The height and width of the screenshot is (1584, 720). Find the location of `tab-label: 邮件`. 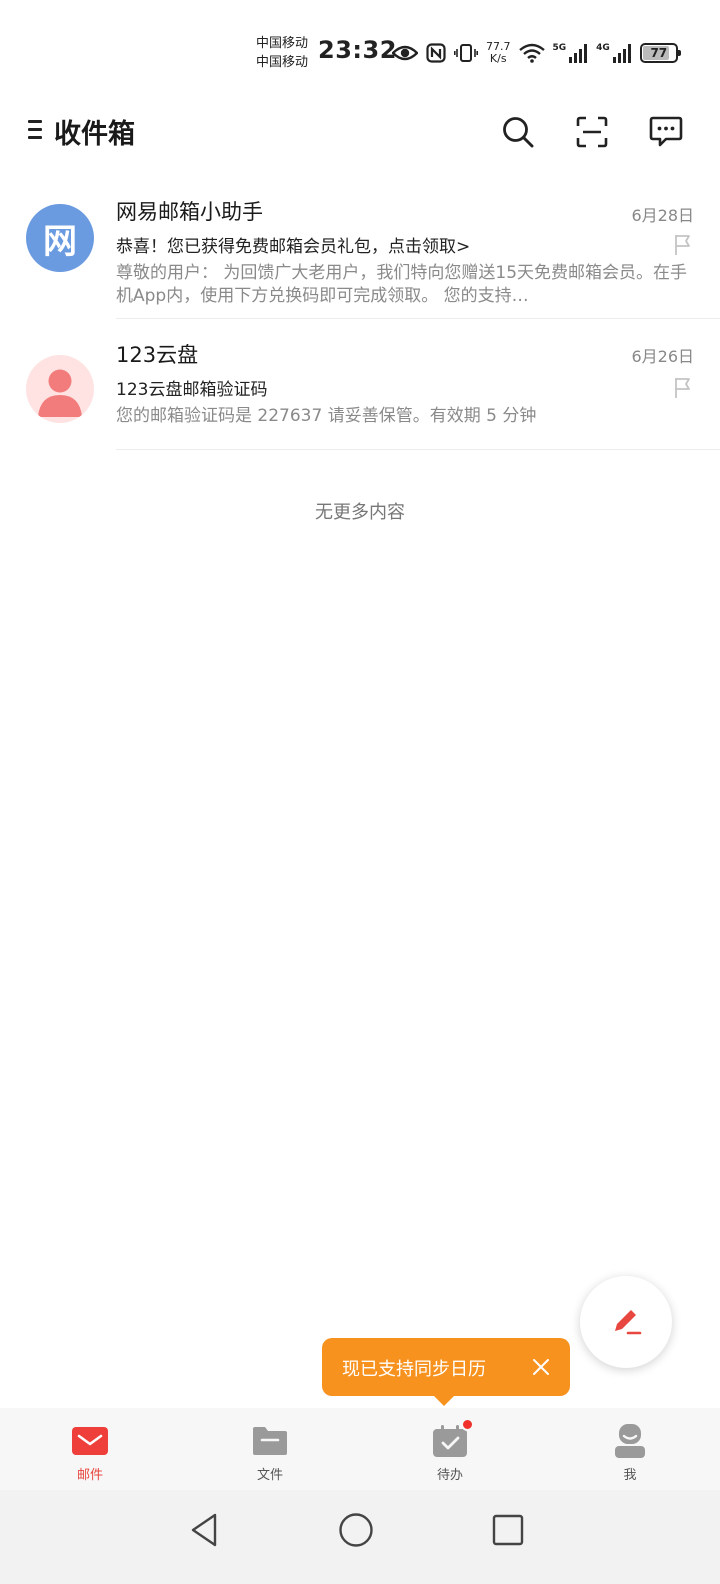

tab-label: 邮件 is located at coordinates (89, 1475).